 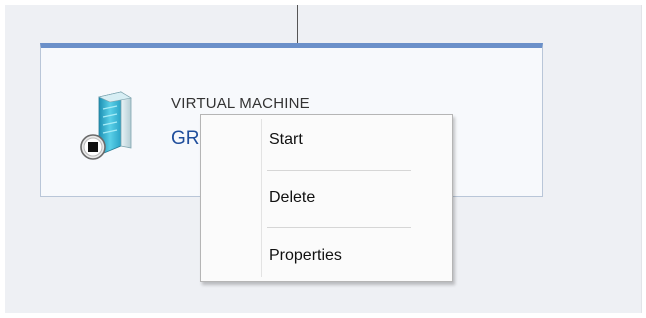 I want to click on vm-type-label: VIRTUAL MACHINE, so click(x=240, y=103).